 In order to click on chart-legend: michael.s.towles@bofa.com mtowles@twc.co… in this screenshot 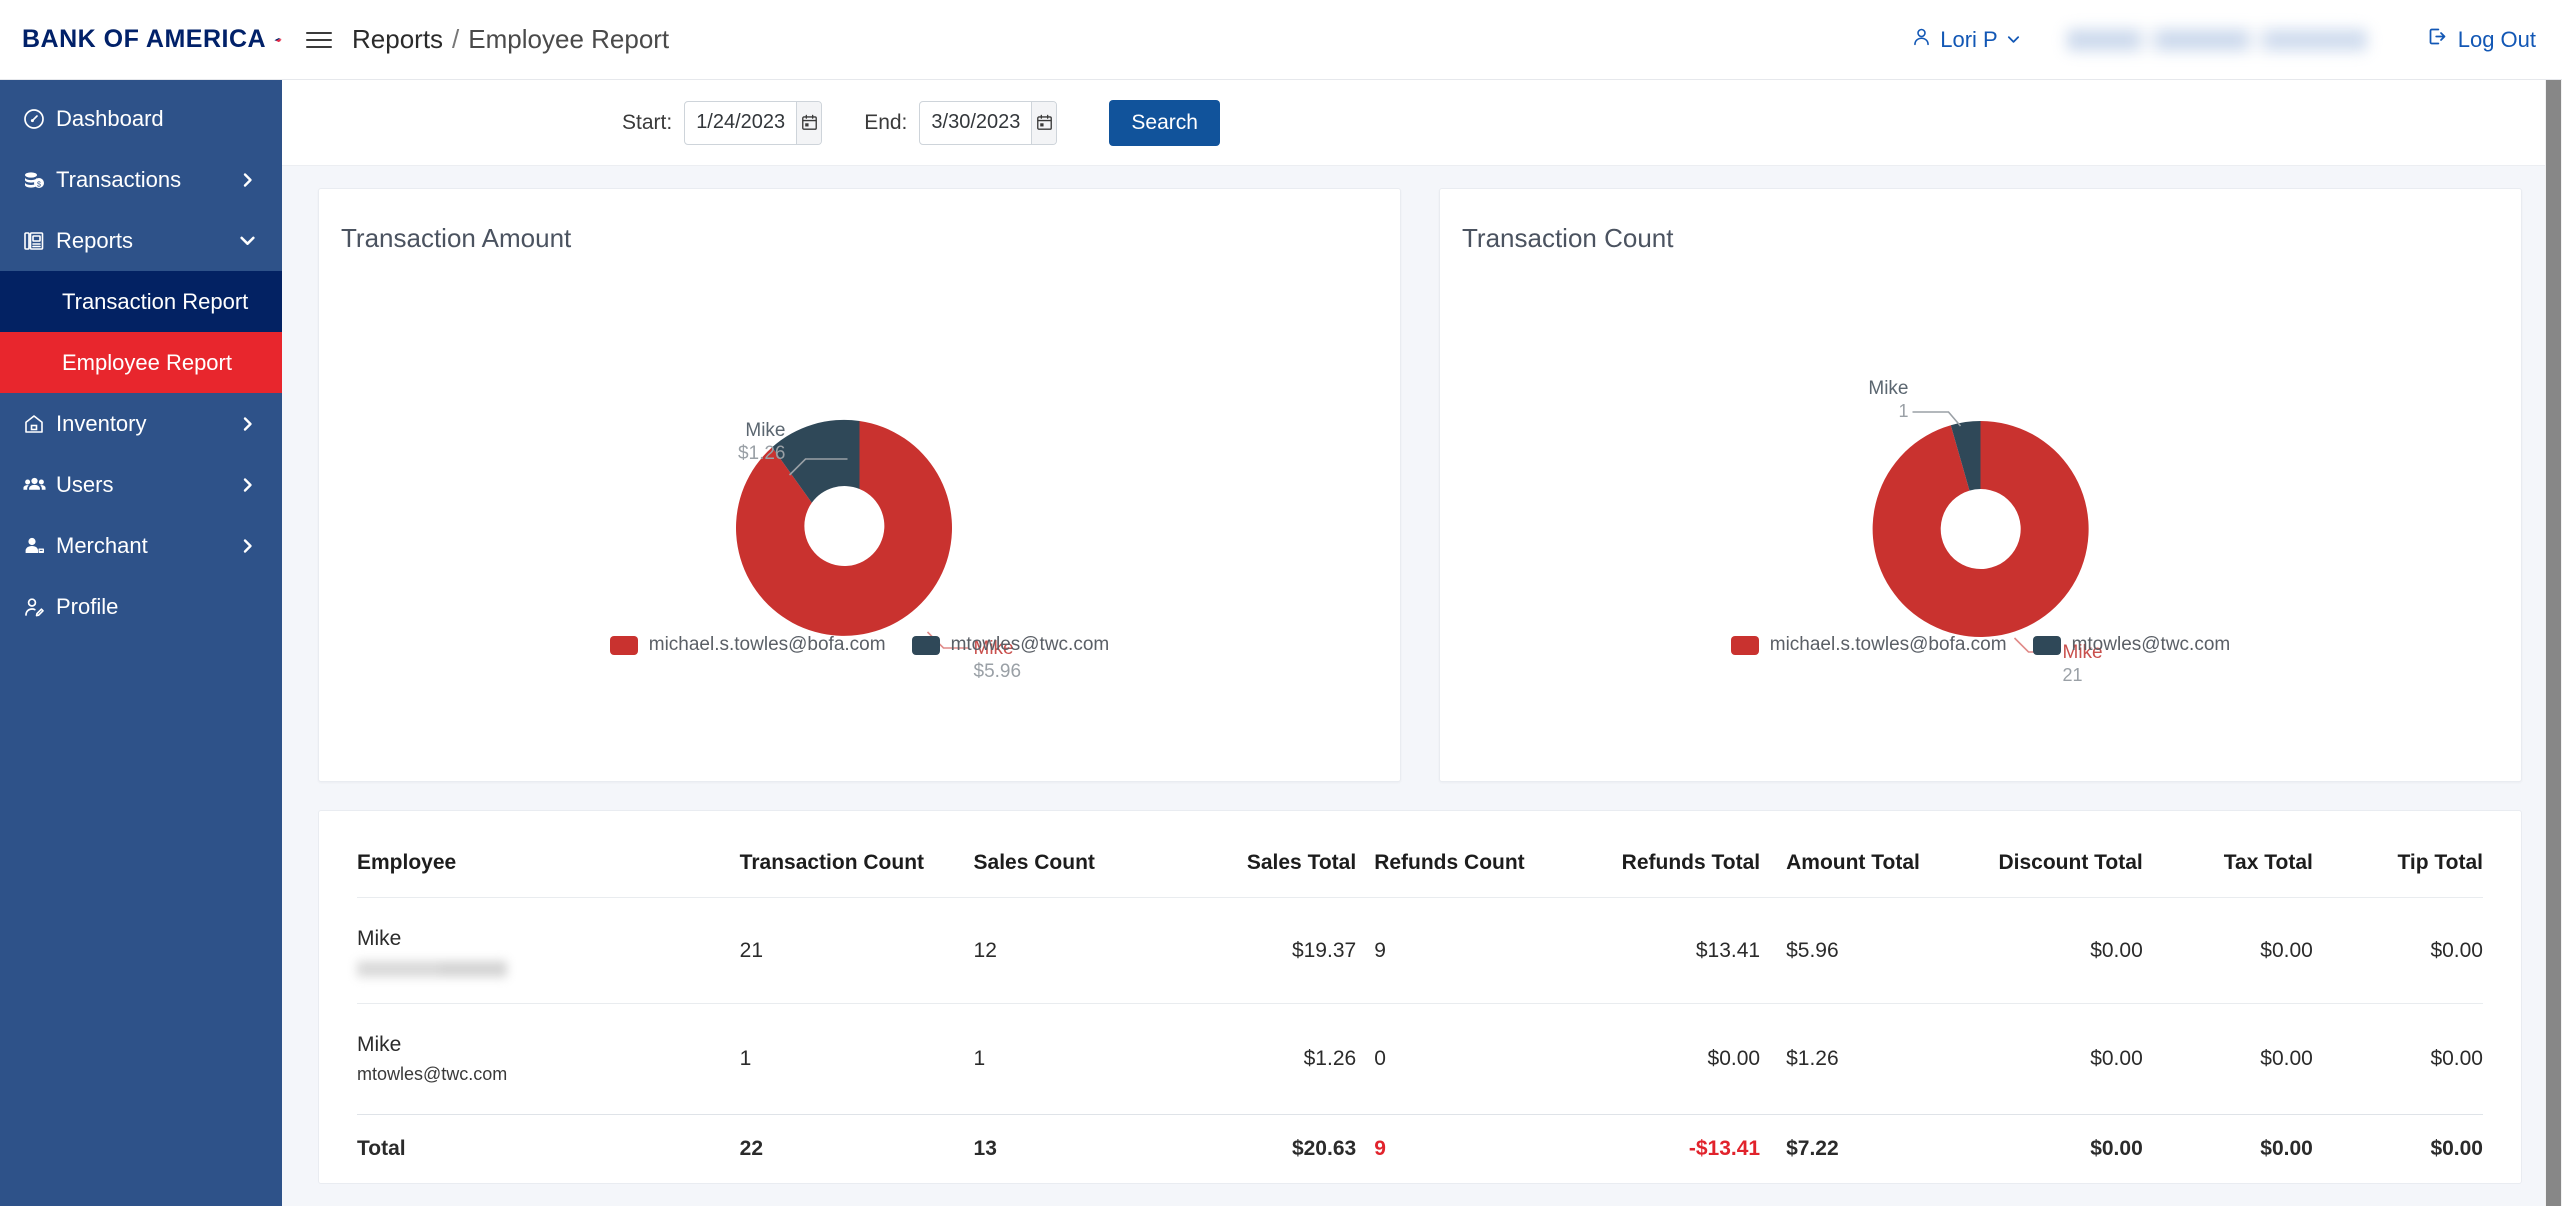, I will do `click(859, 645)`.